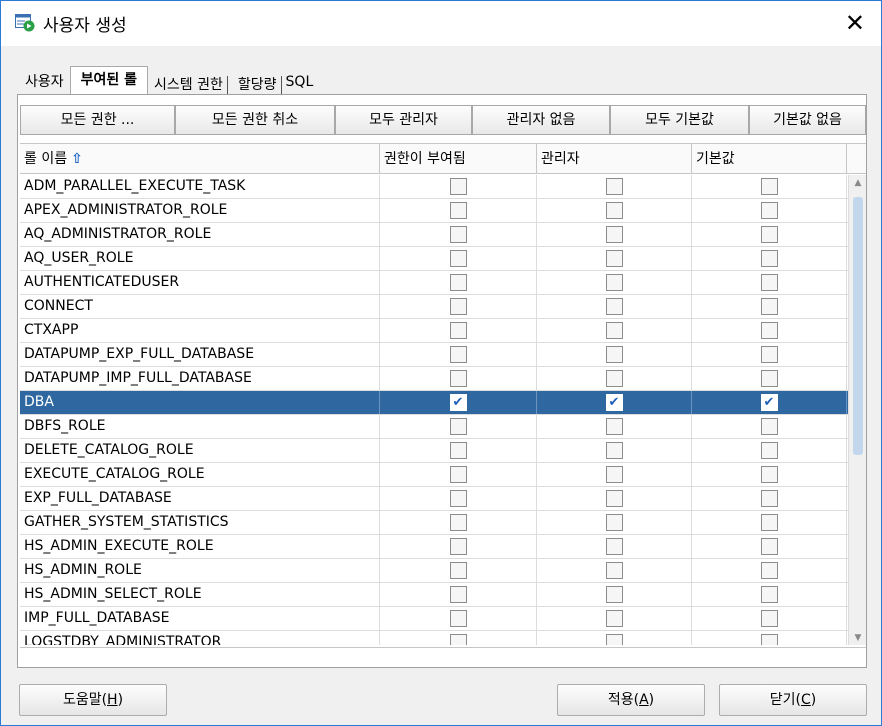 The height and width of the screenshot is (726, 882). Describe the element at coordinates (93, 700) in the screenshot. I see `help-button: 도움말(H)` at that location.